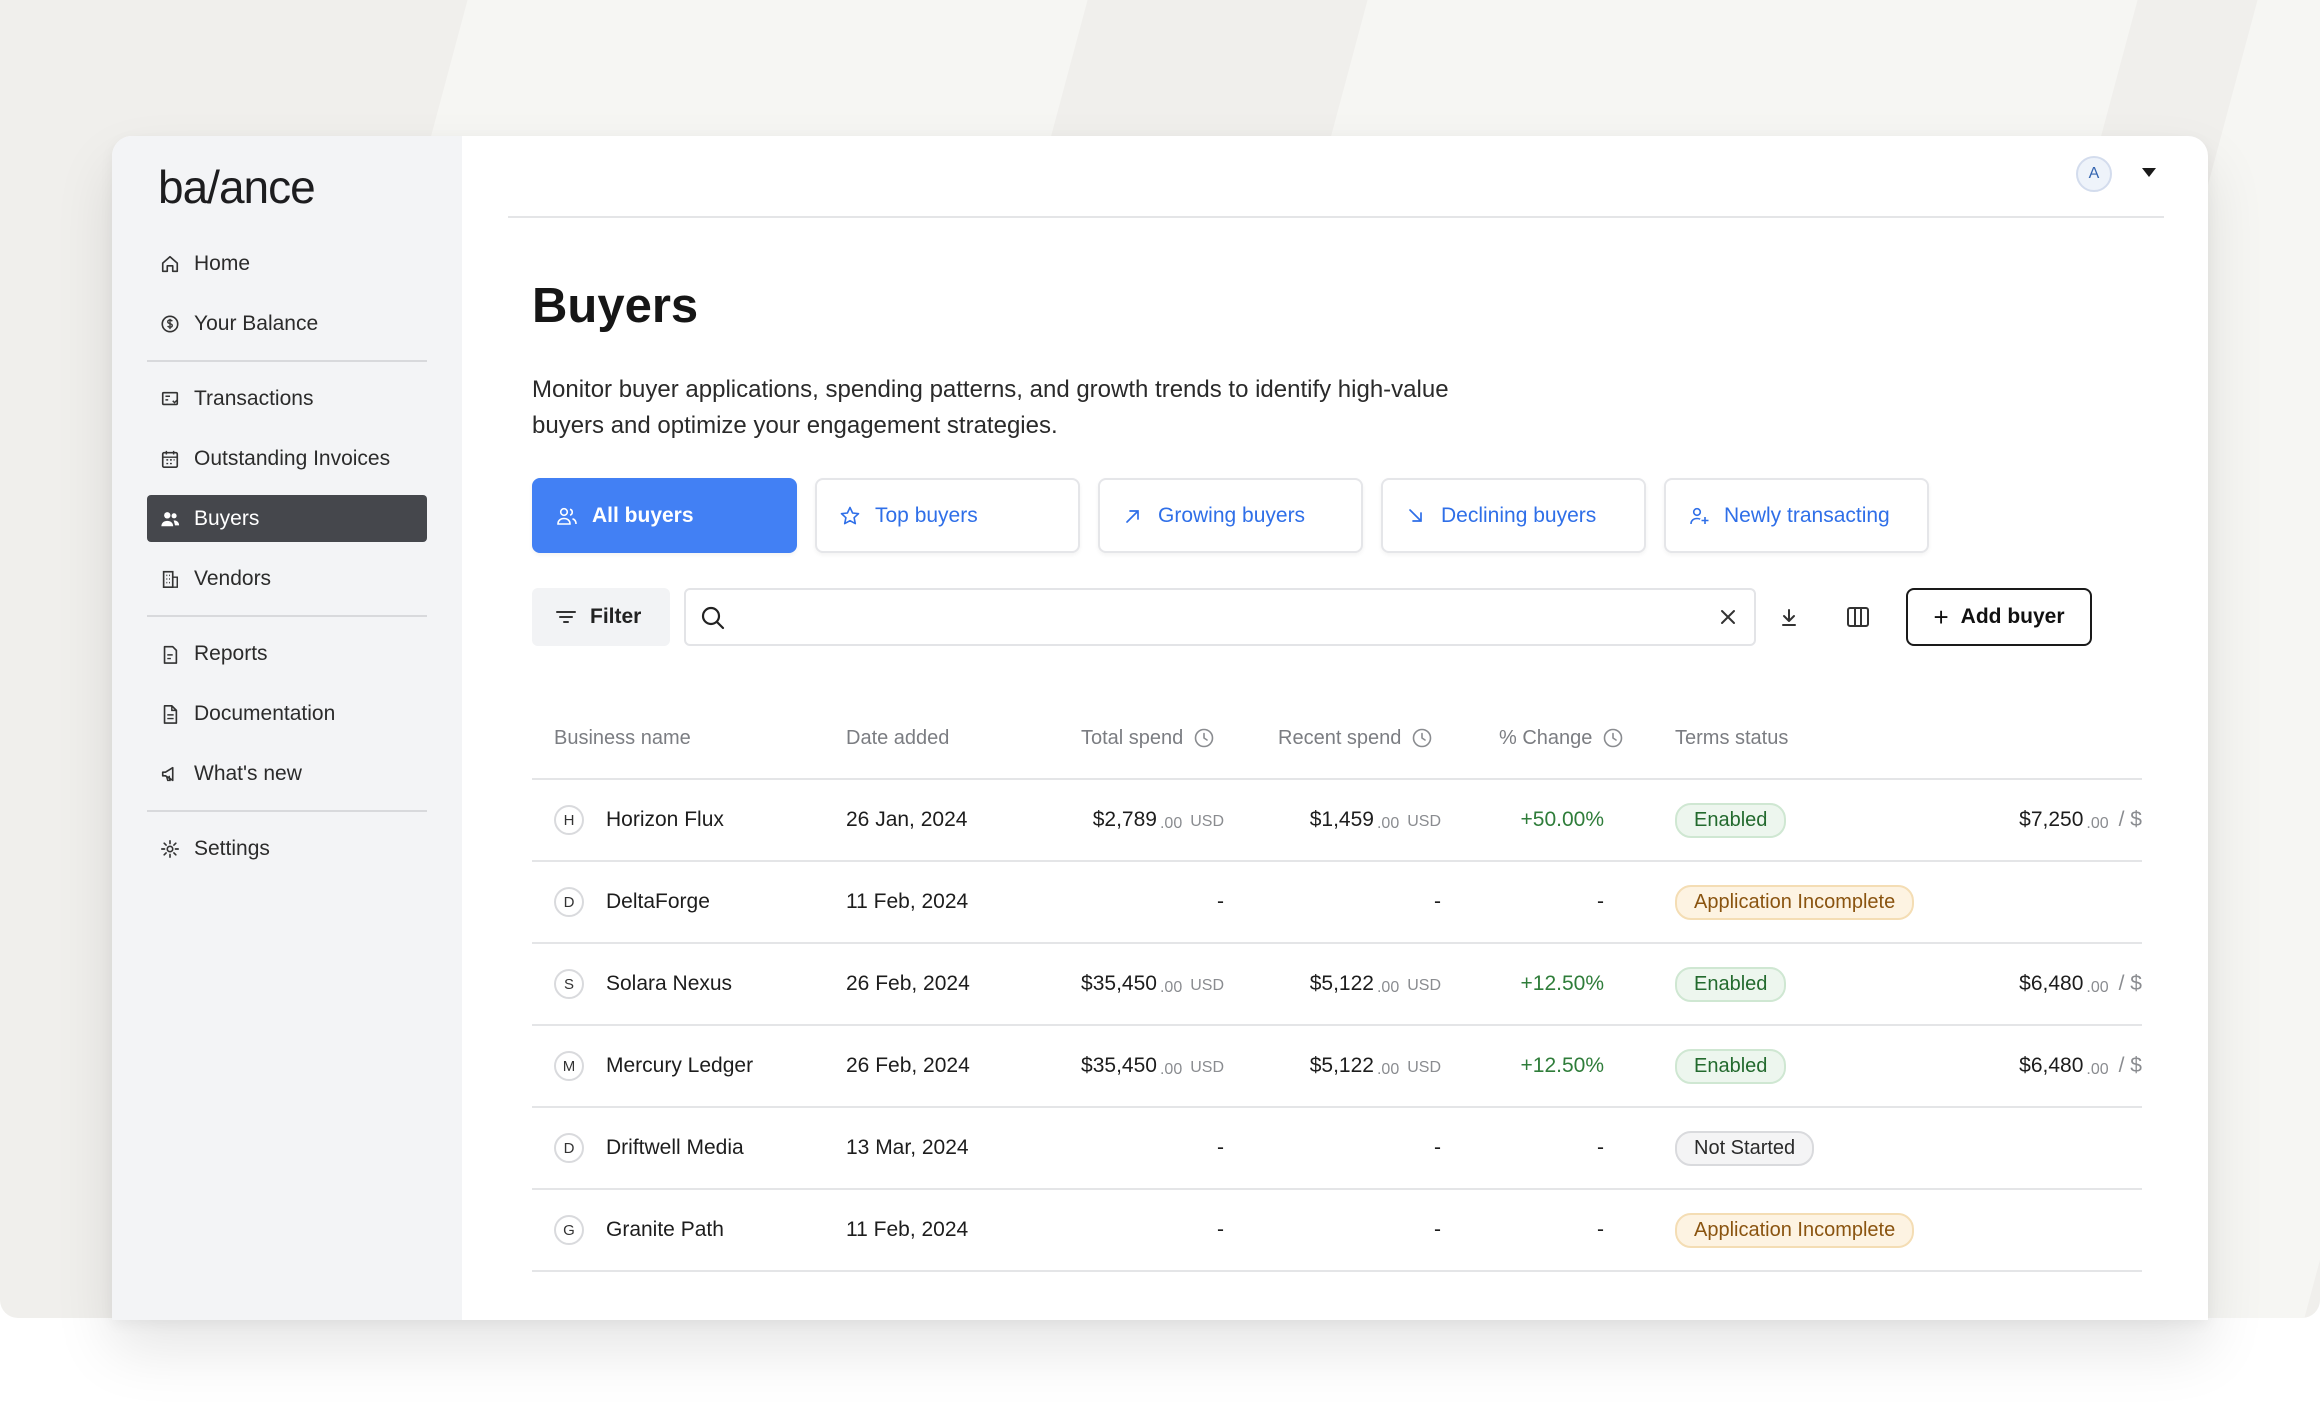 The height and width of the screenshot is (1417, 2320). What do you see at coordinates (170, 459) in the screenshot?
I see `calendar-icon` at bounding box center [170, 459].